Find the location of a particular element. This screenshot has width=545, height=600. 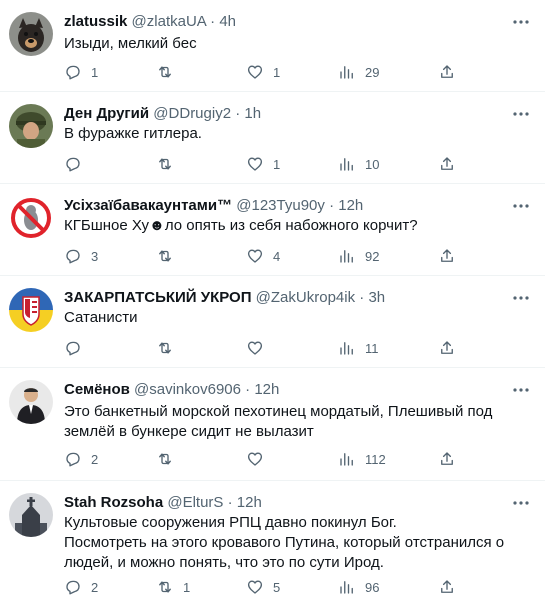

like-button: 4 is located at coordinates (263, 256).